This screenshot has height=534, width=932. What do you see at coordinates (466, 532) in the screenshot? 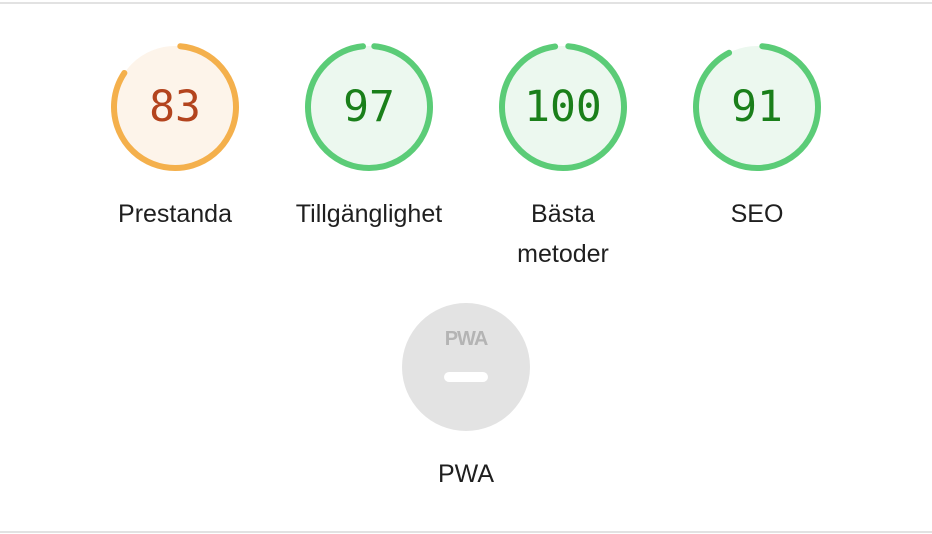
I see `bottom-divider` at bounding box center [466, 532].